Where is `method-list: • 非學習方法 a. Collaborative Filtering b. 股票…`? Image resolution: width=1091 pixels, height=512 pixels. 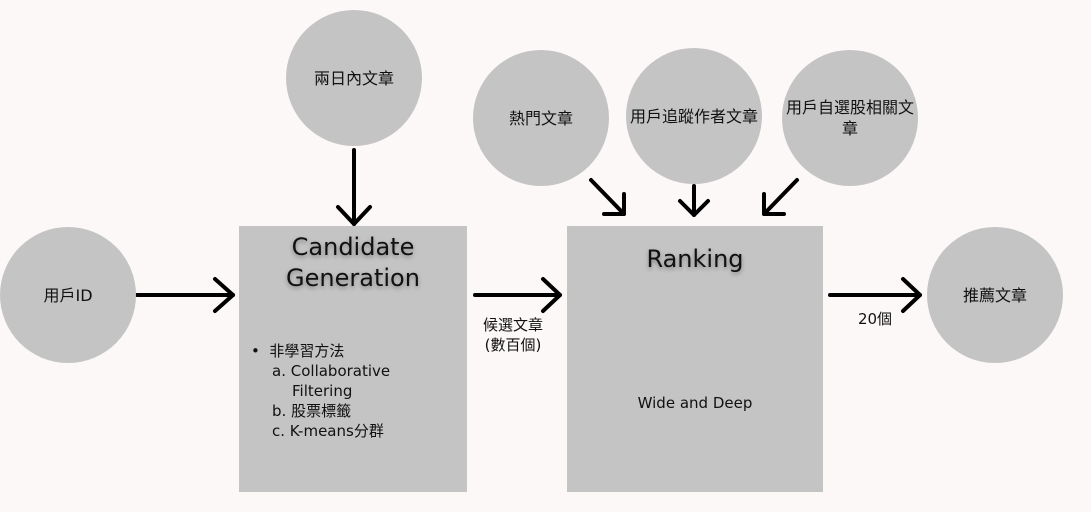
method-list: • 非學習方法 a. Collaborative Filtering b. 股票… is located at coordinates (320, 391).